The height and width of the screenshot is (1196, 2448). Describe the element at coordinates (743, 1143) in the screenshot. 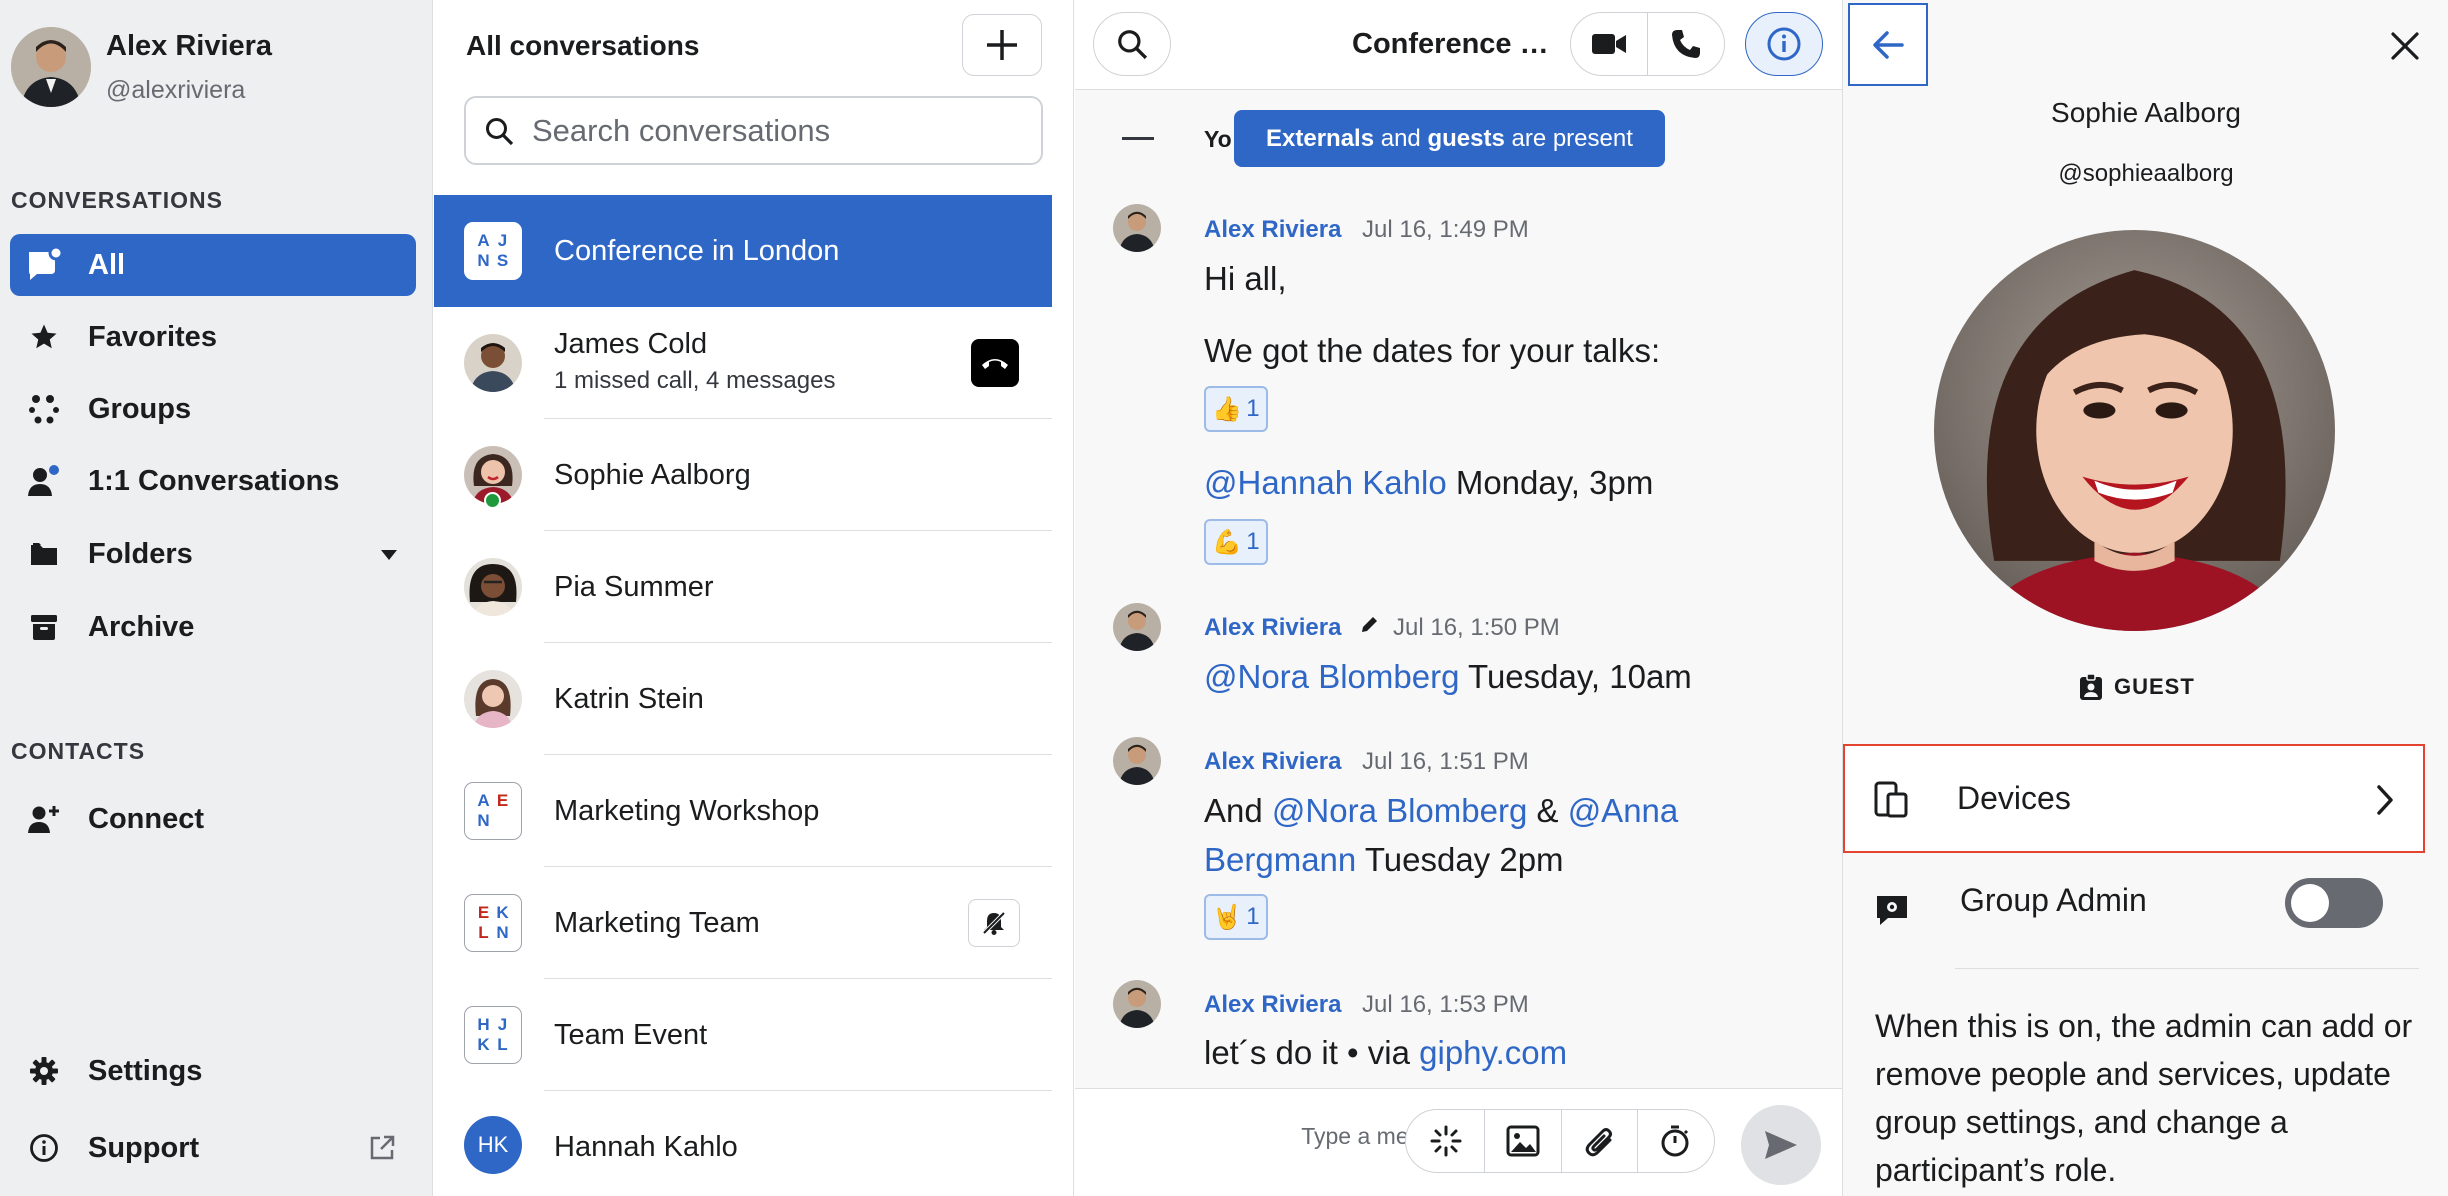

I see `conversation-item-hannah-kahlo: HK Hannah Kahlo` at that location.